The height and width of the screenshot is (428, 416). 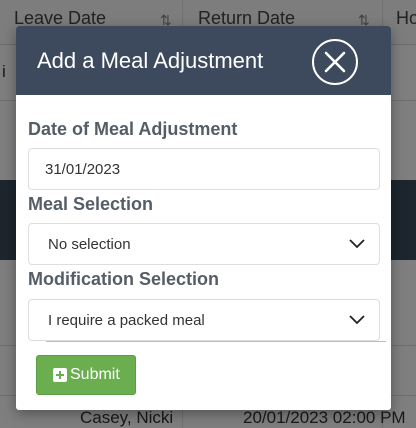 I want to click on meal-selection-label: Meal Selection, so click(x=91, y=204).